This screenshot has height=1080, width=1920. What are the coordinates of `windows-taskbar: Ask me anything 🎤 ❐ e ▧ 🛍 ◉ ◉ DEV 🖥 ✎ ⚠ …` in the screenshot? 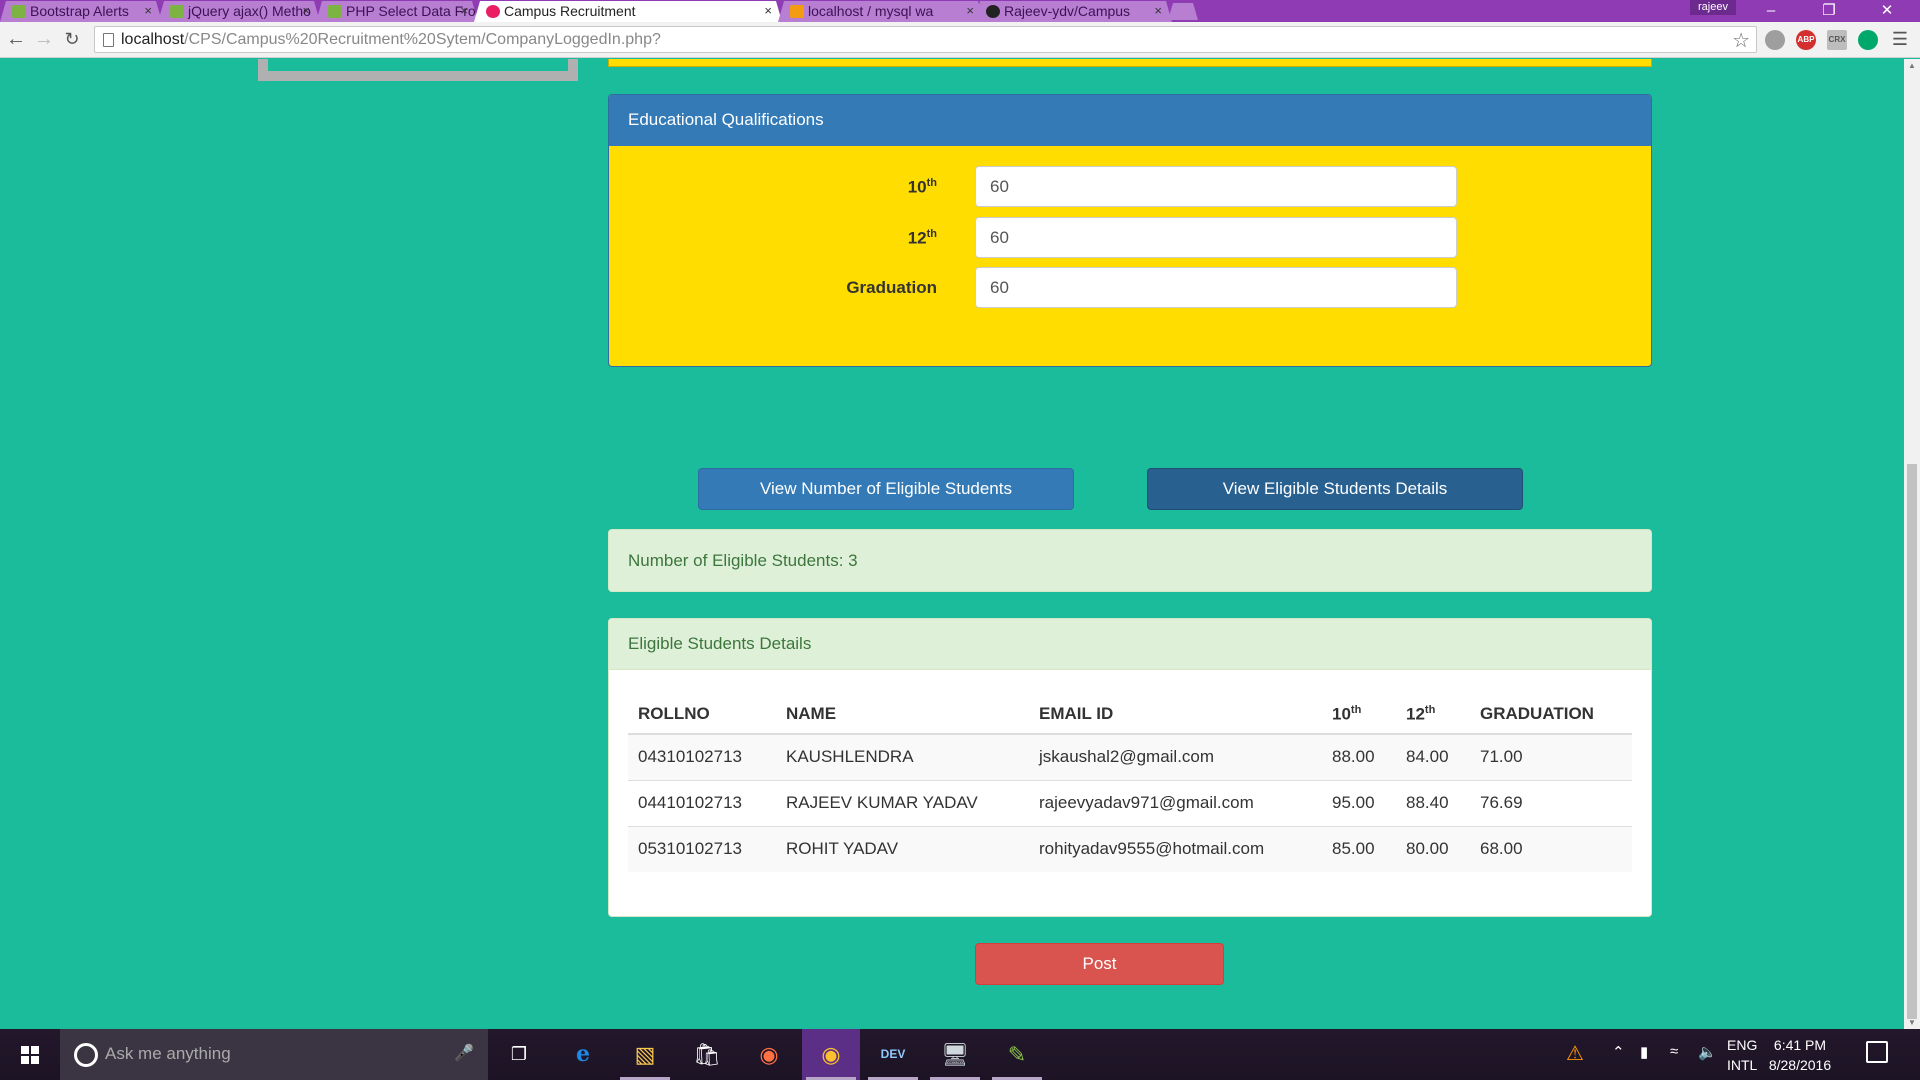 It's located at (960, 1054).